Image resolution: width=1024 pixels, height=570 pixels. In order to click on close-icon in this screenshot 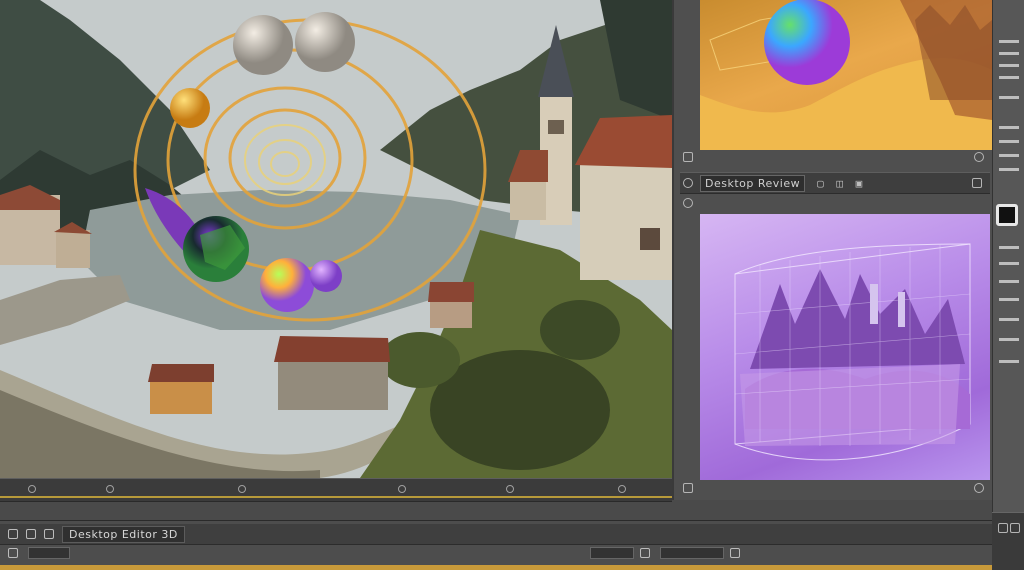, I will do `click(735, 553)`.